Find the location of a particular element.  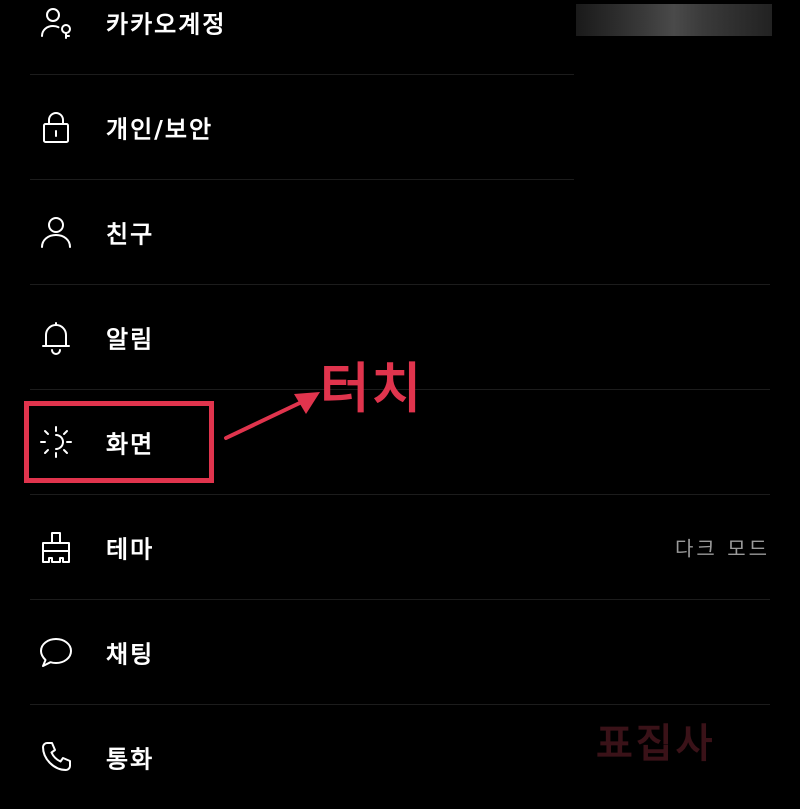

settings-item-theme: 테마 다크 모드 is located at coordinates (400, 547).